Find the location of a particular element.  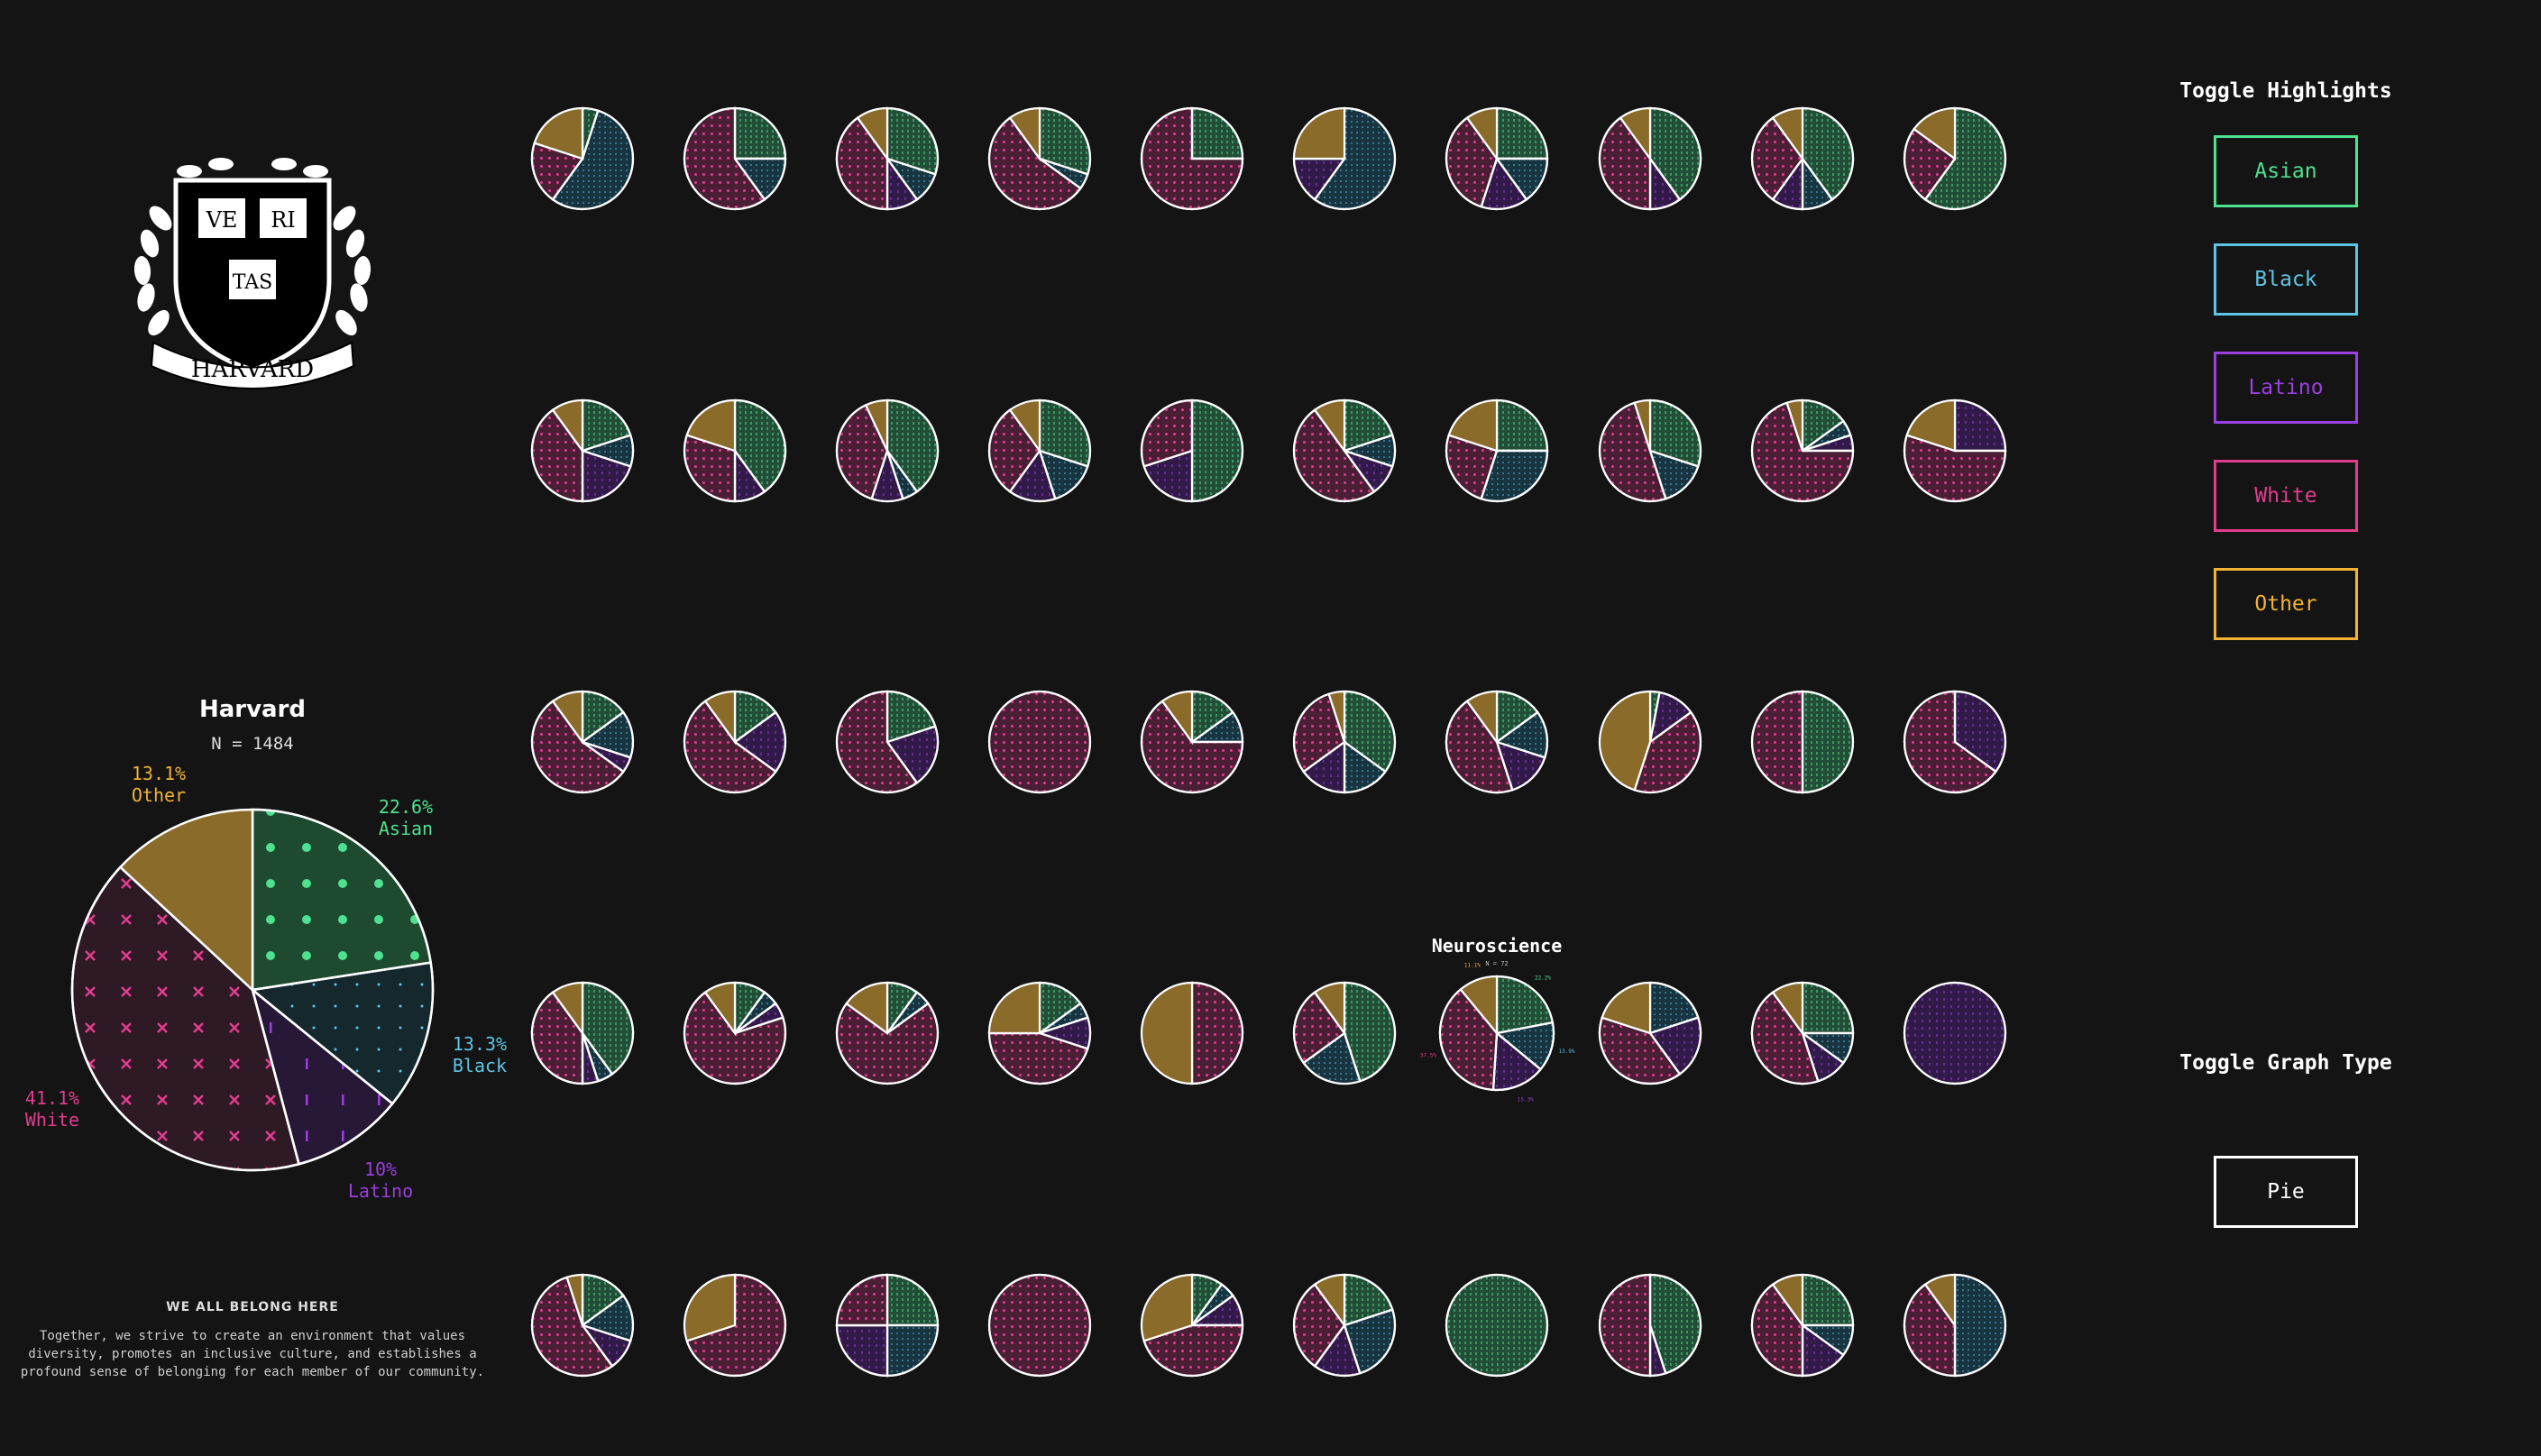

toggle-latino-button: Latino is located at coordinates (2286, 388).